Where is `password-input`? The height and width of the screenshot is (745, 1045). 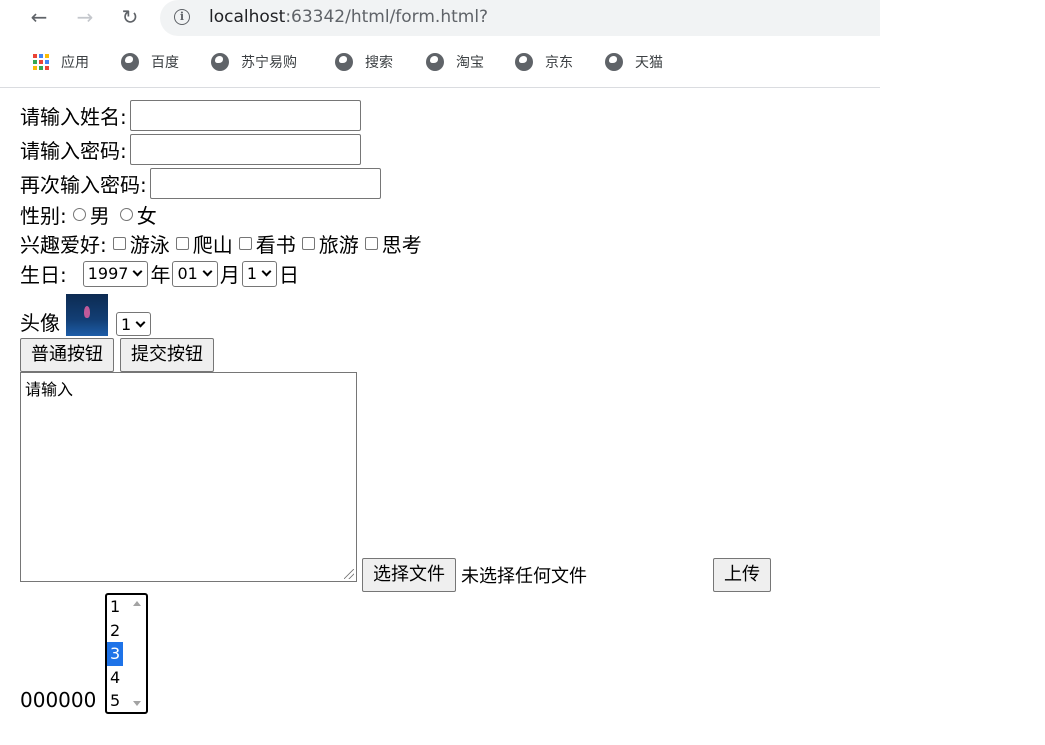
password-input is located at coordinates (245, 149).